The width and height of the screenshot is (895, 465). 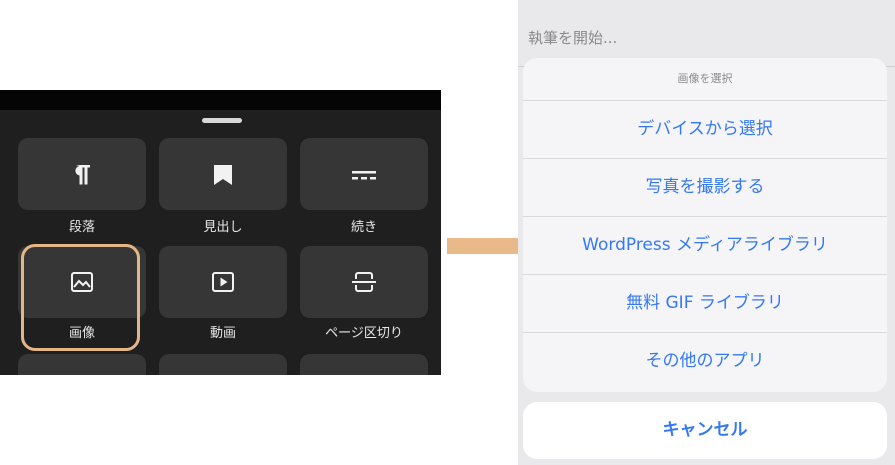 I want to click on block-paragraph-button, so click(x=82, y=174).